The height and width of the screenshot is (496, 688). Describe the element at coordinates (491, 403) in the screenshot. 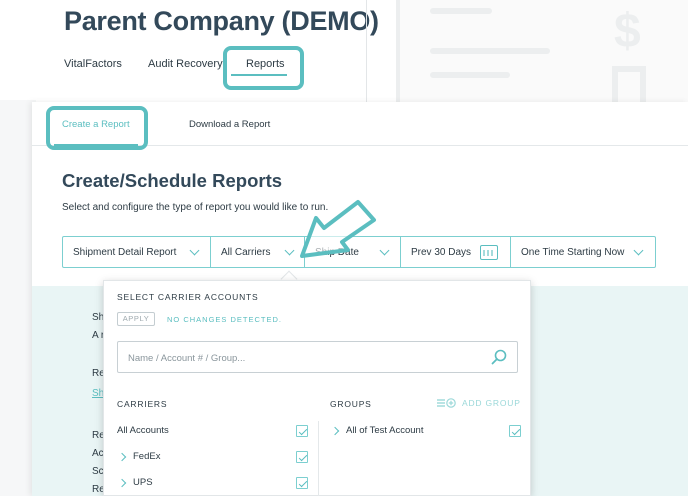

I see `add-group-label: ADD GROUP` at that location.